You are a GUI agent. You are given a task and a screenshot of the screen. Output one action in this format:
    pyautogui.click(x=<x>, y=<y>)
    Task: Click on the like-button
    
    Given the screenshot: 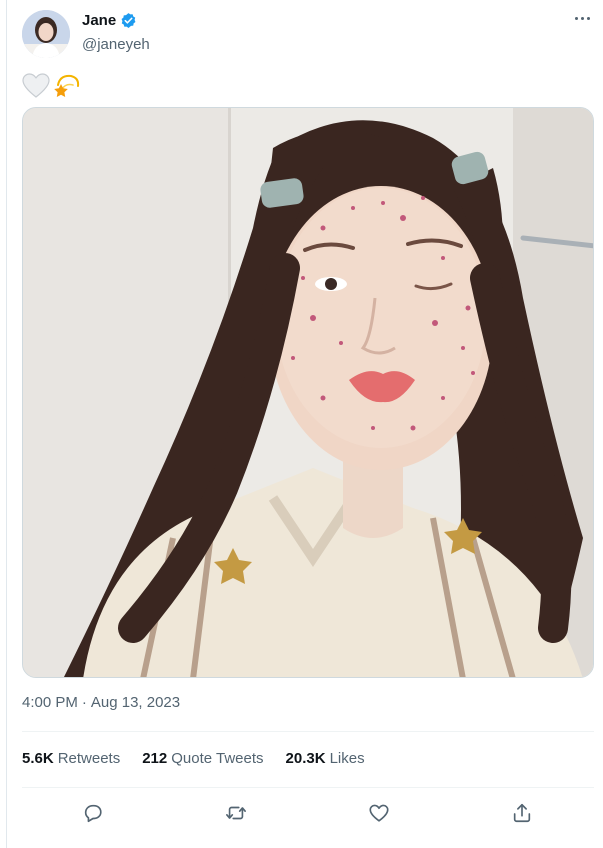 What is the action you would take?
    pyautogui.click(x=379, y=813)
    